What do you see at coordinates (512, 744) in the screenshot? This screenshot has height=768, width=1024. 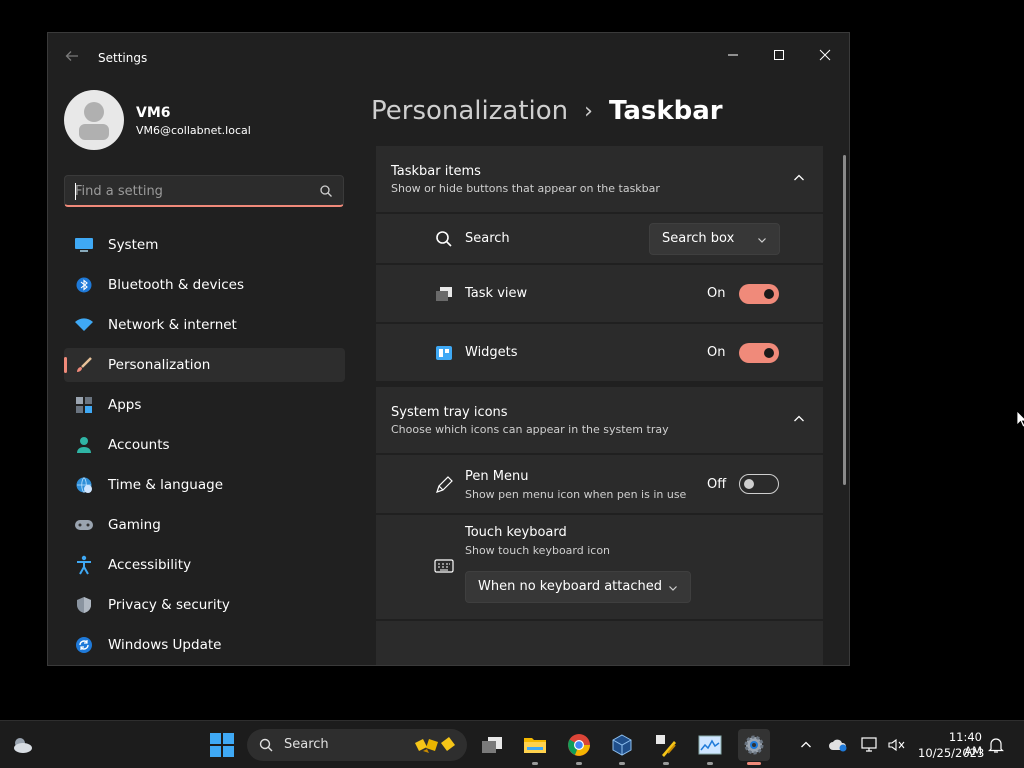 I see `taskbar: Search 11:40 AM 10/25/2023` at bounding box center [512, 744].